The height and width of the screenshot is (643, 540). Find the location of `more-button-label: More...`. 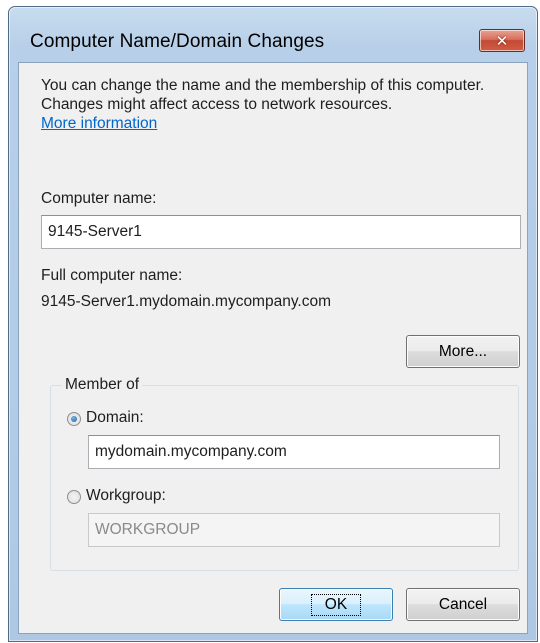

more-button-label: More... is located at coordinates (463, 351).